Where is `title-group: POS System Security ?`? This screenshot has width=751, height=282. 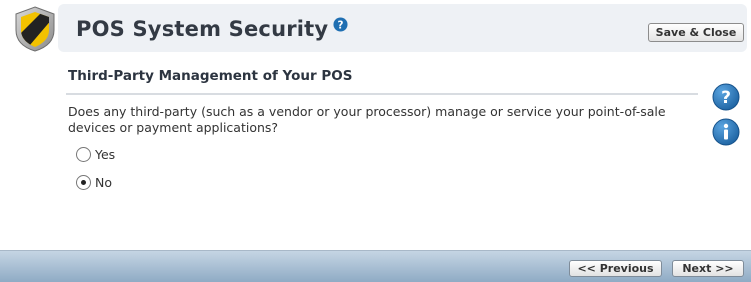 title-group: POS System Security ? is located at coordinates (212, 29).